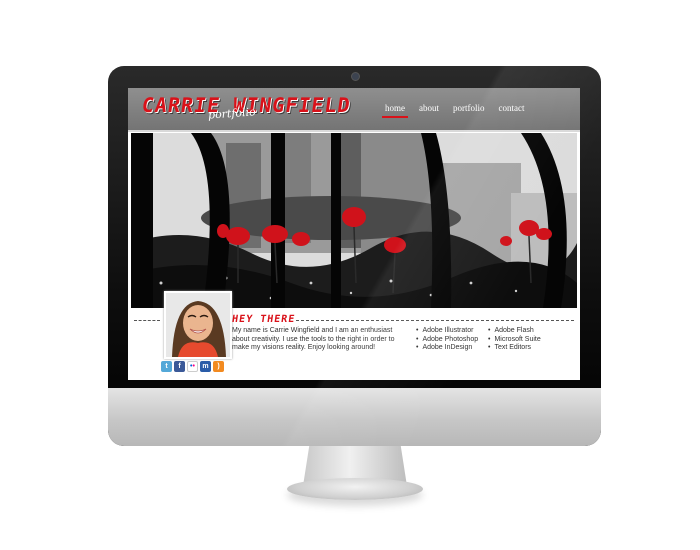 The height and width of the screenshot is (550, 700). I want to click on rss-icon: ), so click(218, 366).